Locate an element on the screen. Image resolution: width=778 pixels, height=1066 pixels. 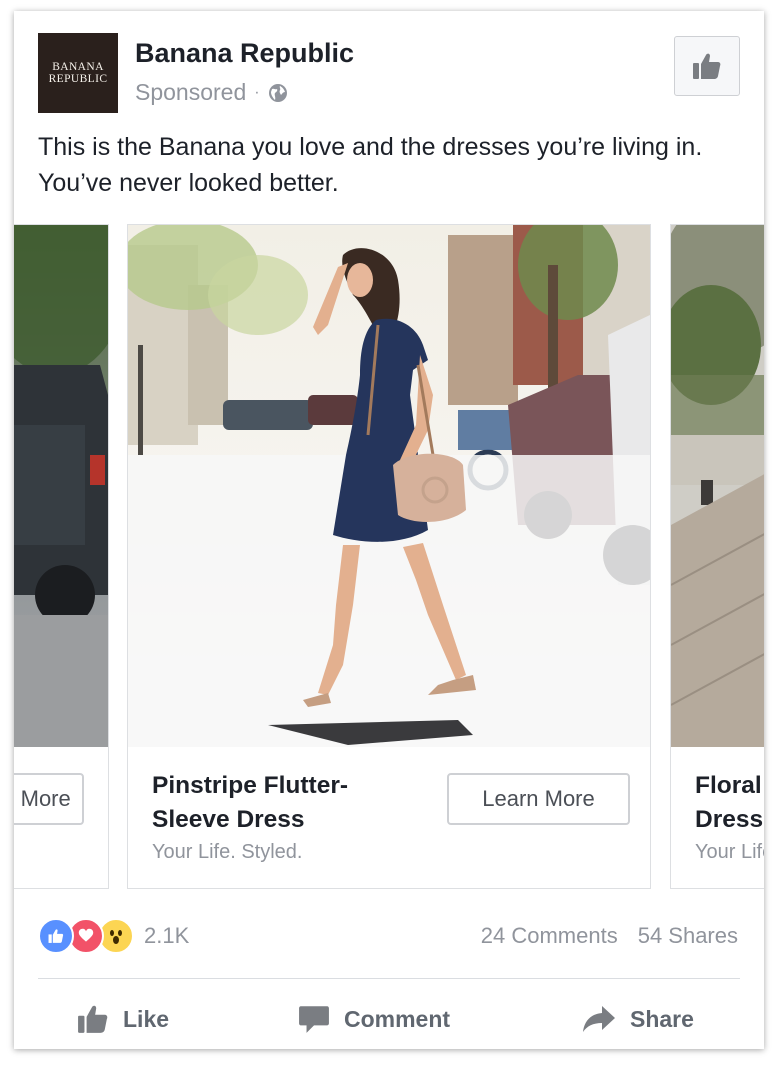
carousel-subtitle-pinstripe-dress: Your Life. Styled. is located at coordinates (227, 852).